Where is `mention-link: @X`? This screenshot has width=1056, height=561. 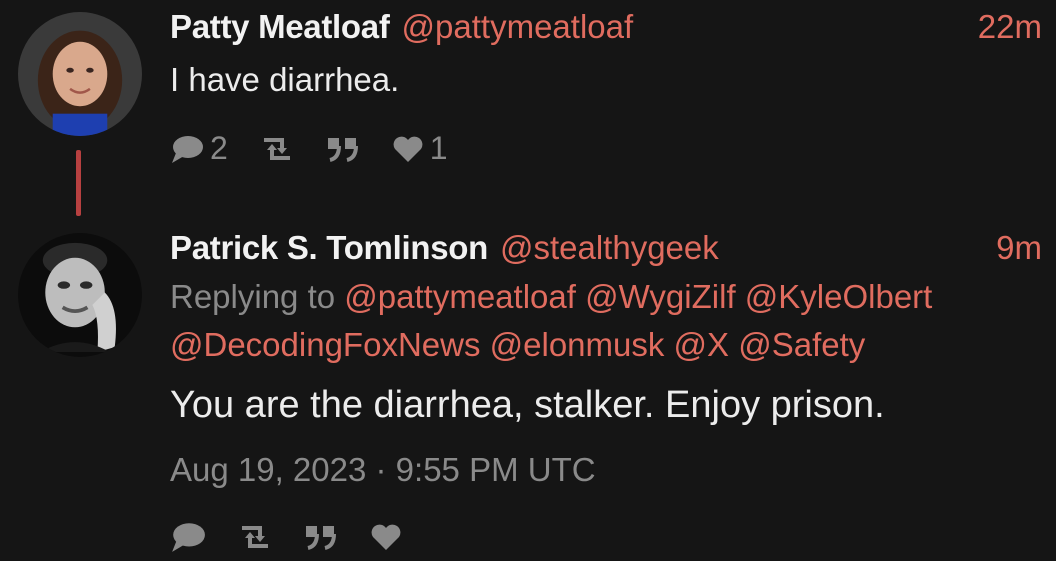 mention-link: @X is located at coordinates (702, 344).